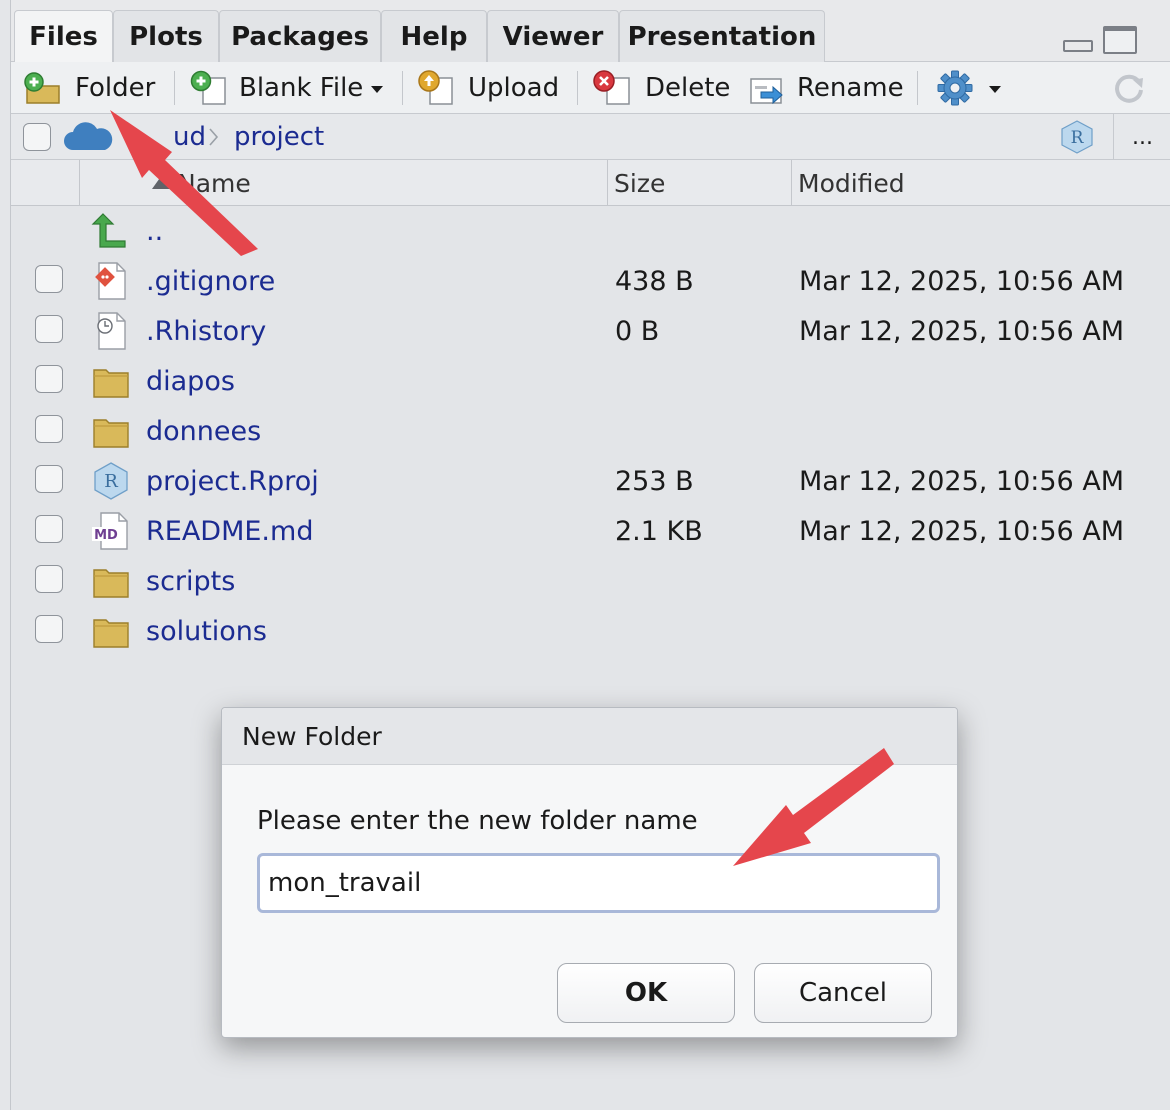  Describe the element at coordinates (1078, 46) in the screenshot. I see `minimize-pane-icon` at that location.